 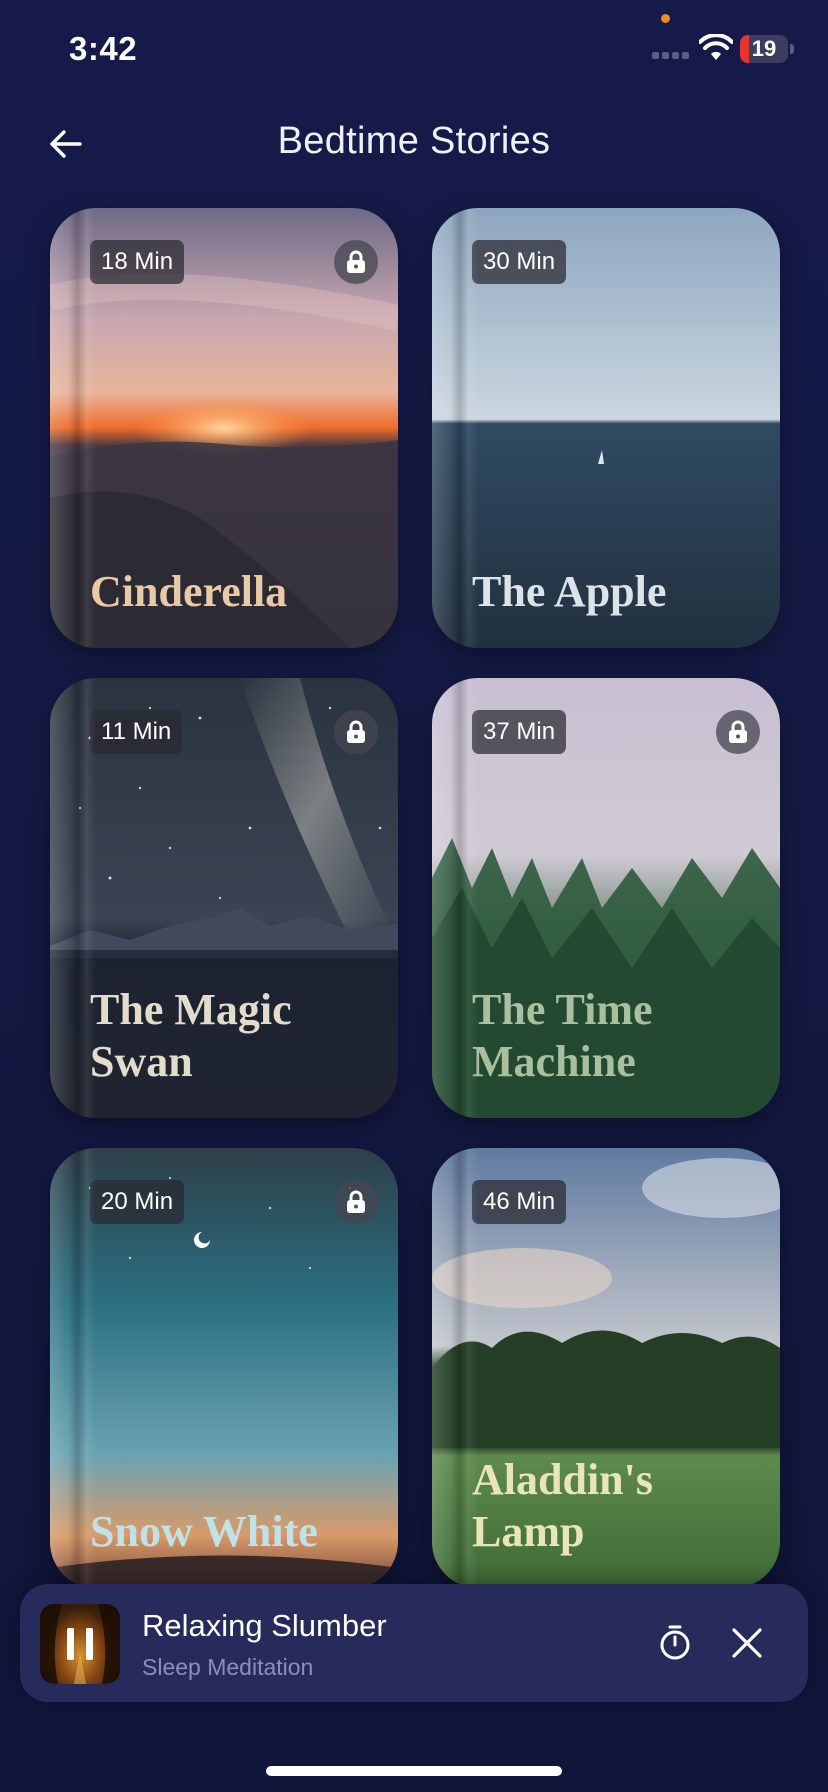 I want to click on duration-badge: 30 Min, so click(x=519, y=262).